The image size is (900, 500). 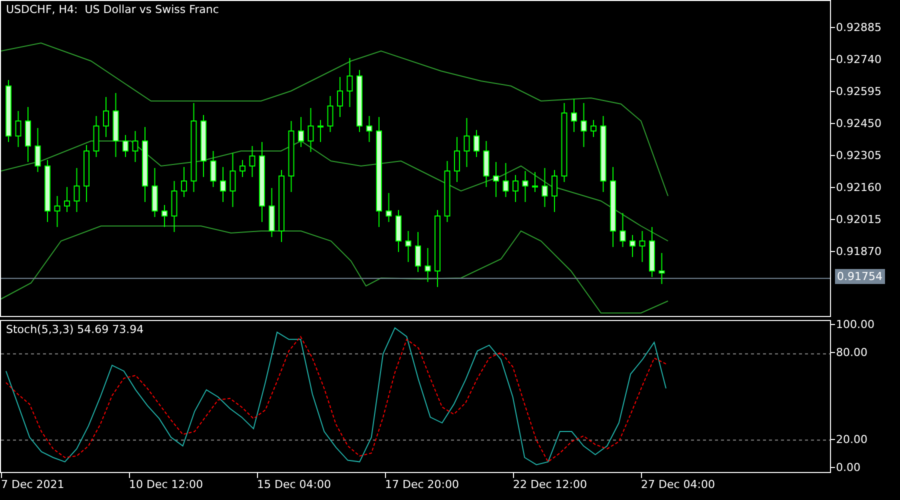 I want to click on price-label: 0.92015, so click(x=859, y=219).